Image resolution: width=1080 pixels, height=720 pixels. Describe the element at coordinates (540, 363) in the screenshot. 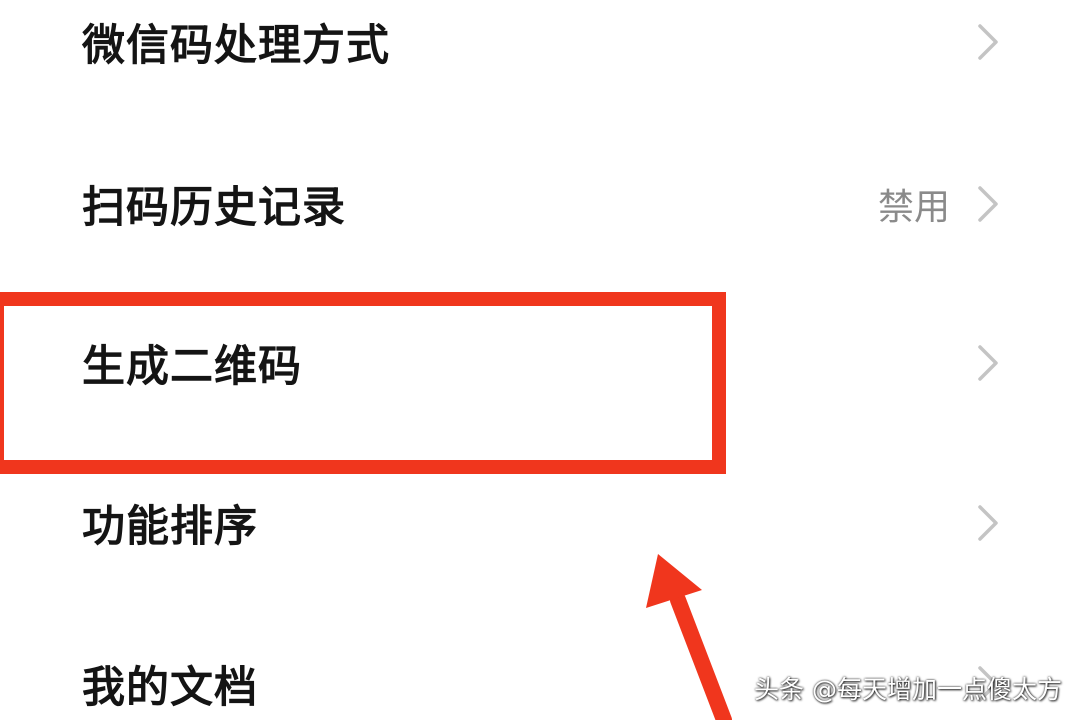

I see `settings-row-generate-qr-code: 生成二维码` at that location.